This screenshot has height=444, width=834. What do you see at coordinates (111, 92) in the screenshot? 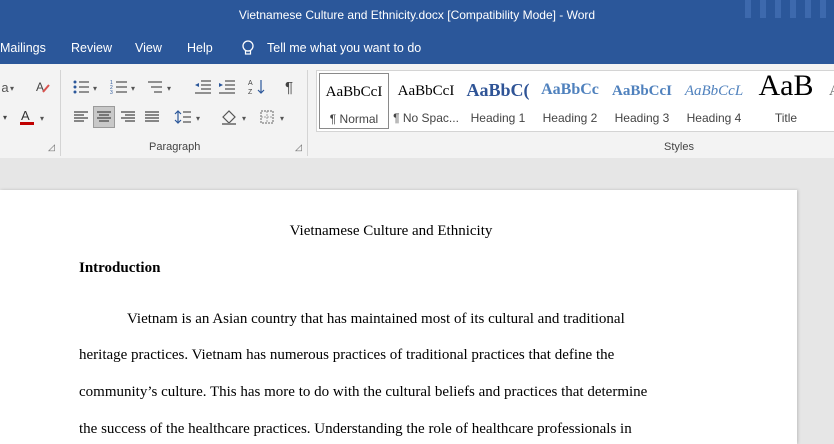
I see `svg-text: 3` at bounding box center [111, 92].